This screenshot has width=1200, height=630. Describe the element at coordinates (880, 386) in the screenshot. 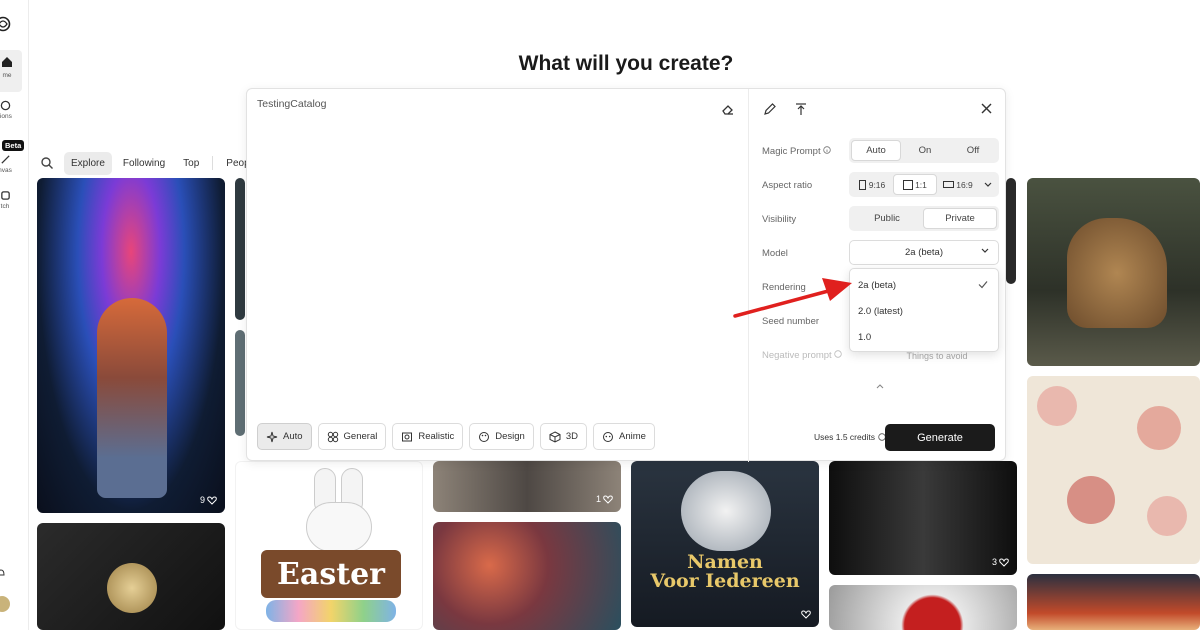

I see `chevron-up-icon` at that location.